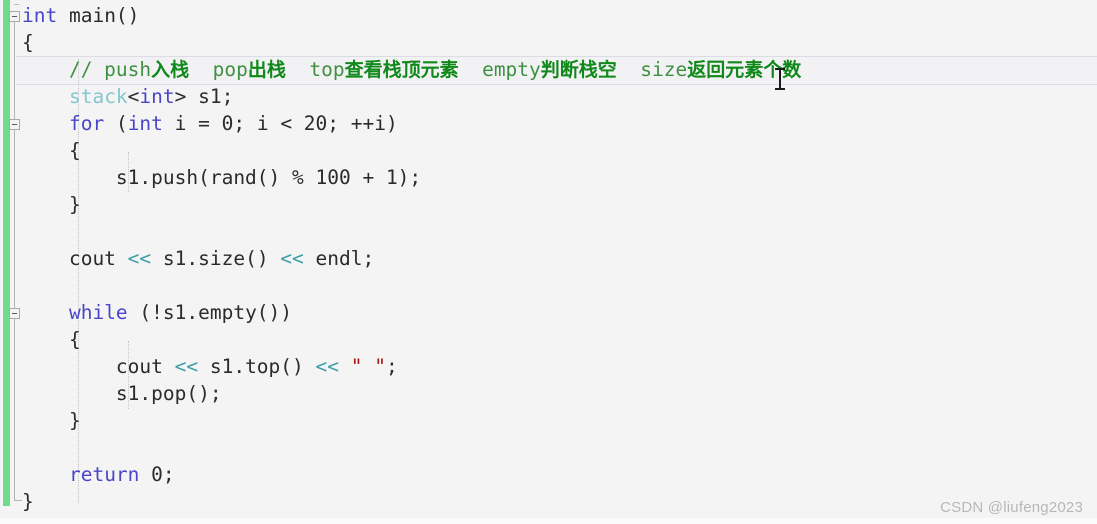 Image resolution: width=1097 pixels, height=524 pixels. I want to click on code-line: s1.pop();, so click(122, 393).